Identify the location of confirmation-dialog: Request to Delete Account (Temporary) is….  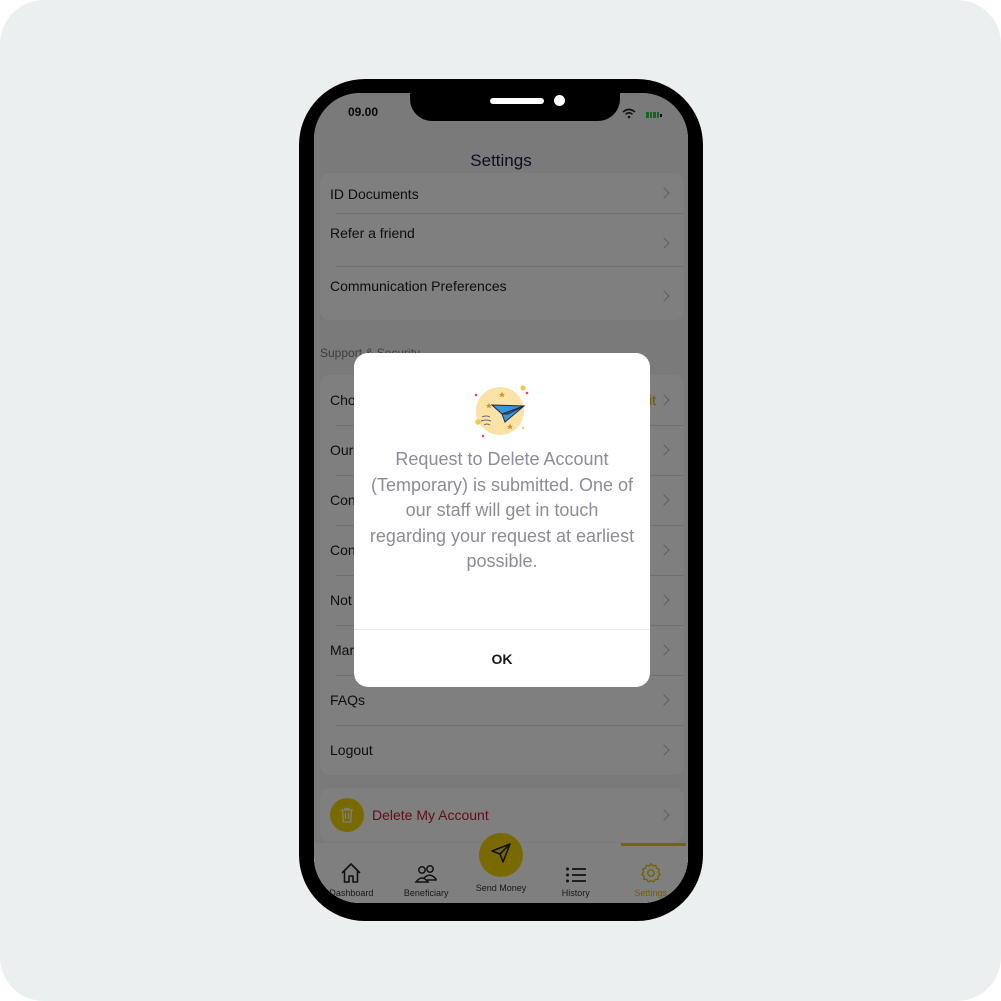
(502, 520).